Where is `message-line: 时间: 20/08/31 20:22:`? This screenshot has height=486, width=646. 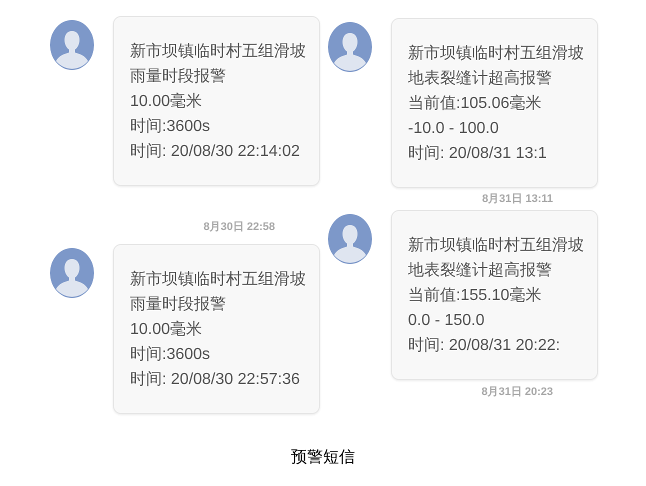 message-line: 时间: 20/08/31 20:22: is located at coordinates (485, 346).